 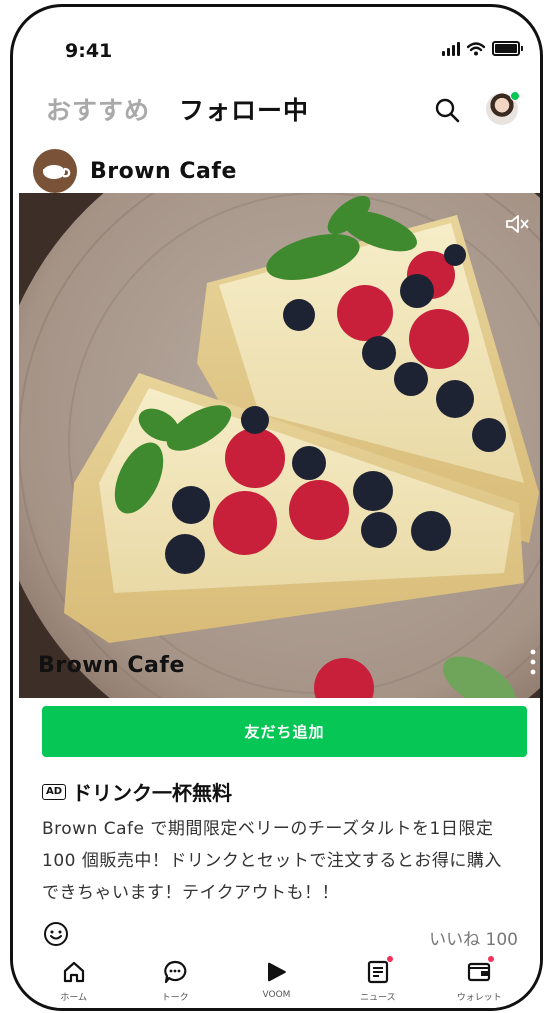 What do you see at coordinates (74, 998) in the screenshot?
I see `nav-label-home: ホーム` at bounding box center [74, 998].